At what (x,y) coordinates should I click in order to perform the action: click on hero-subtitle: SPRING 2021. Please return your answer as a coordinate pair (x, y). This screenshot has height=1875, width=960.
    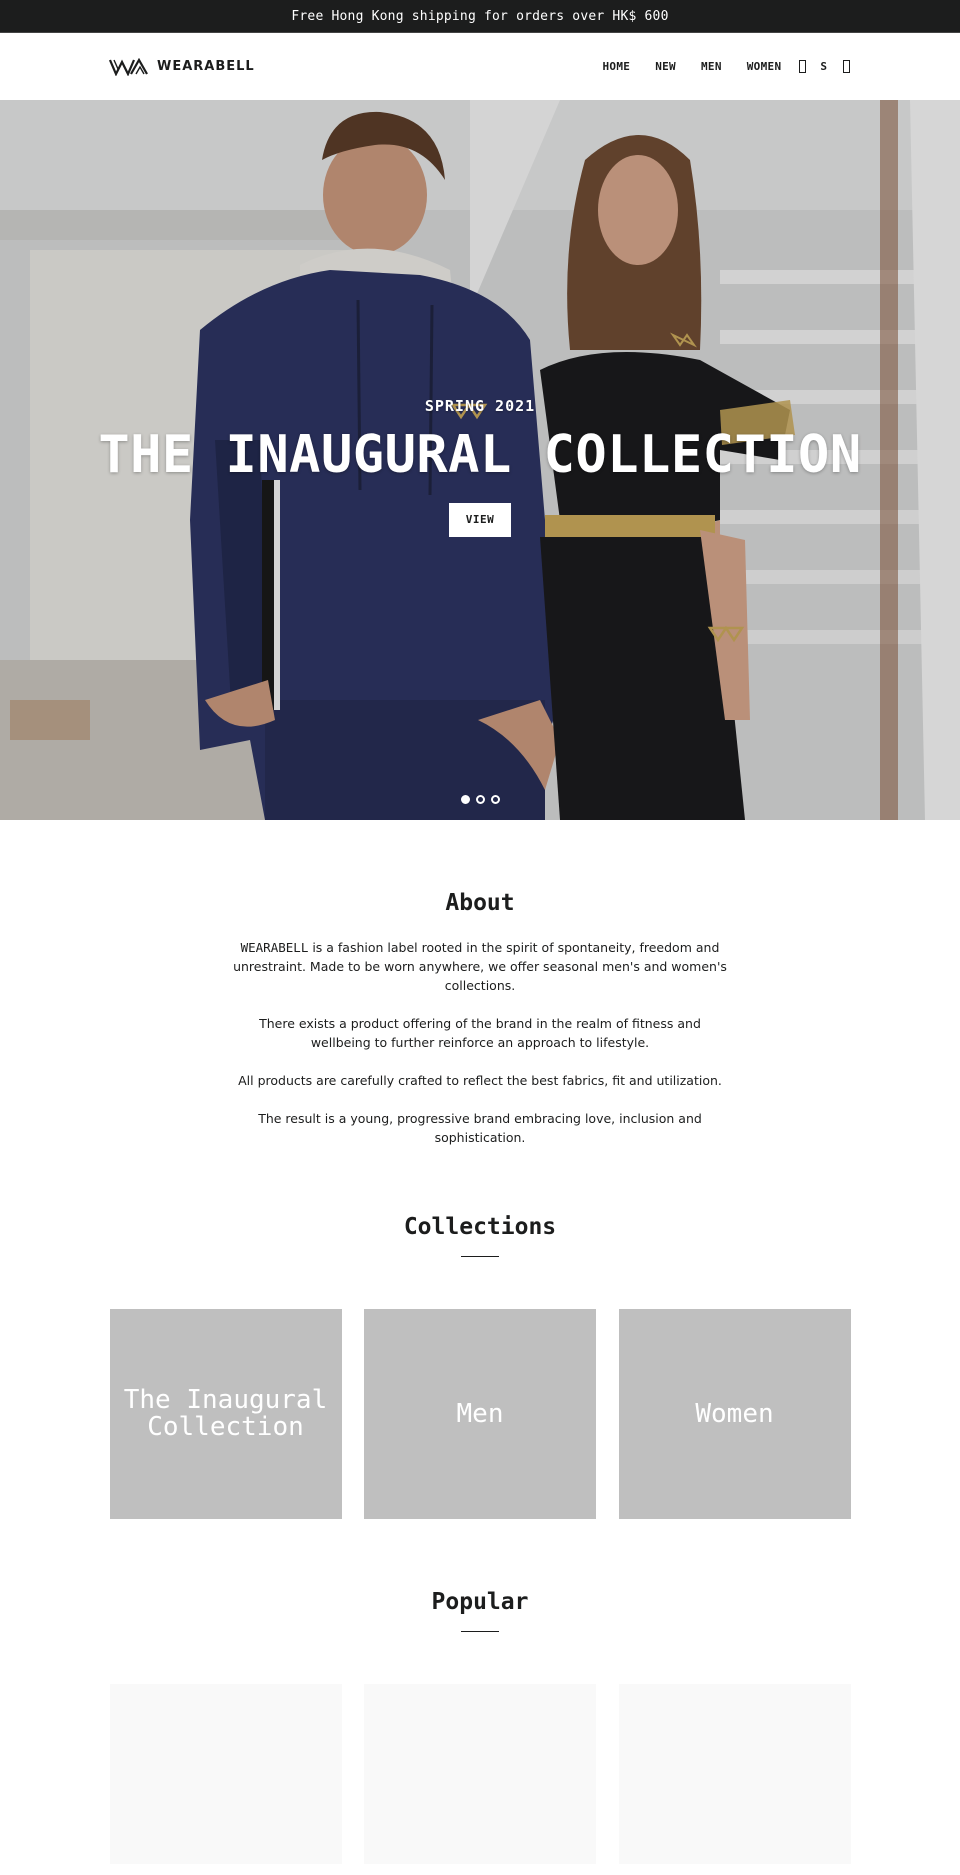
    Looking at the image, I should click on (480, 406).